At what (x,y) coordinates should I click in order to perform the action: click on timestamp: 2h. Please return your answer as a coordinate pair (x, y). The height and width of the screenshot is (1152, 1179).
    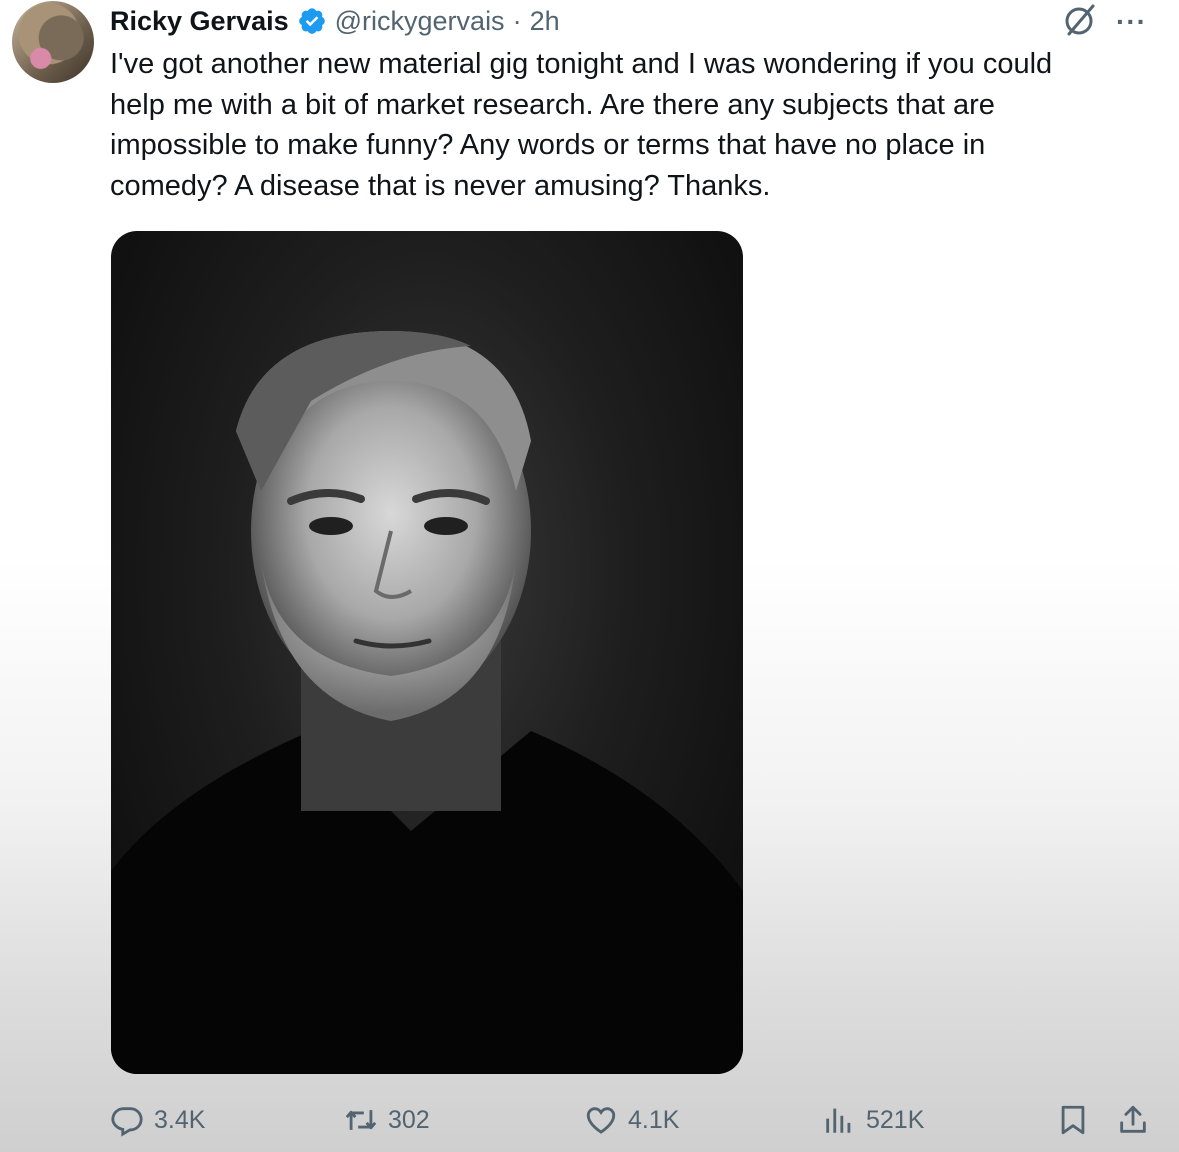
    Looking at the image, I should click on (545, 21).